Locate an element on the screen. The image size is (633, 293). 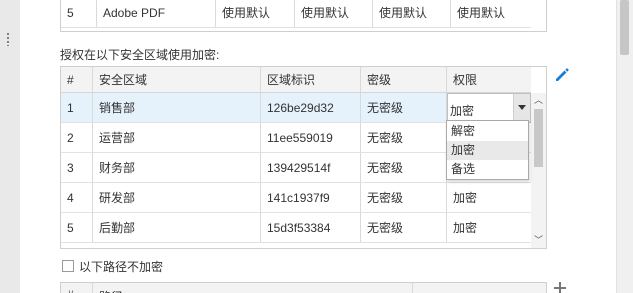
zone-id: 141c1937f9 is located at coordinates (311, 197).